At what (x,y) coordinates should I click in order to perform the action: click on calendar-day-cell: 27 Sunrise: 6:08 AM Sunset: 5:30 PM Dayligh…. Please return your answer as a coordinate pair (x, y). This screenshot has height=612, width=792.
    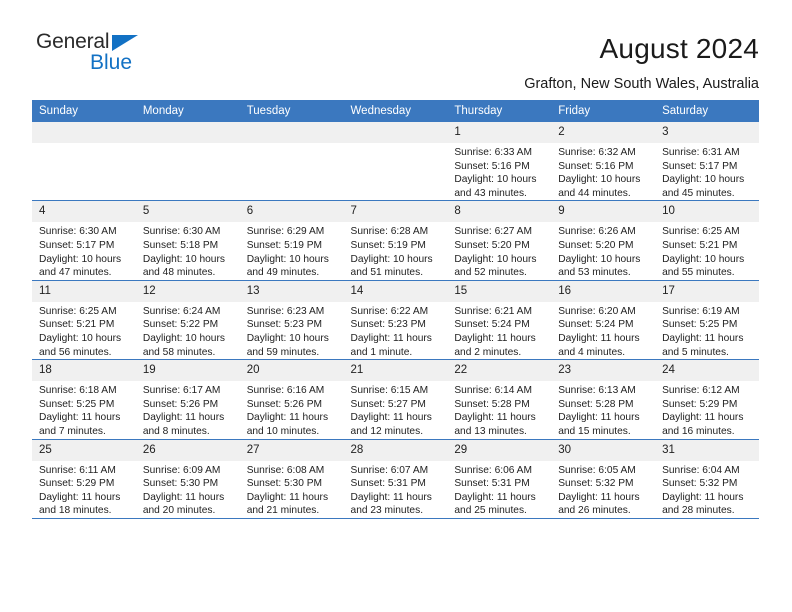
    Looking at the image, I should click on (291, 479).